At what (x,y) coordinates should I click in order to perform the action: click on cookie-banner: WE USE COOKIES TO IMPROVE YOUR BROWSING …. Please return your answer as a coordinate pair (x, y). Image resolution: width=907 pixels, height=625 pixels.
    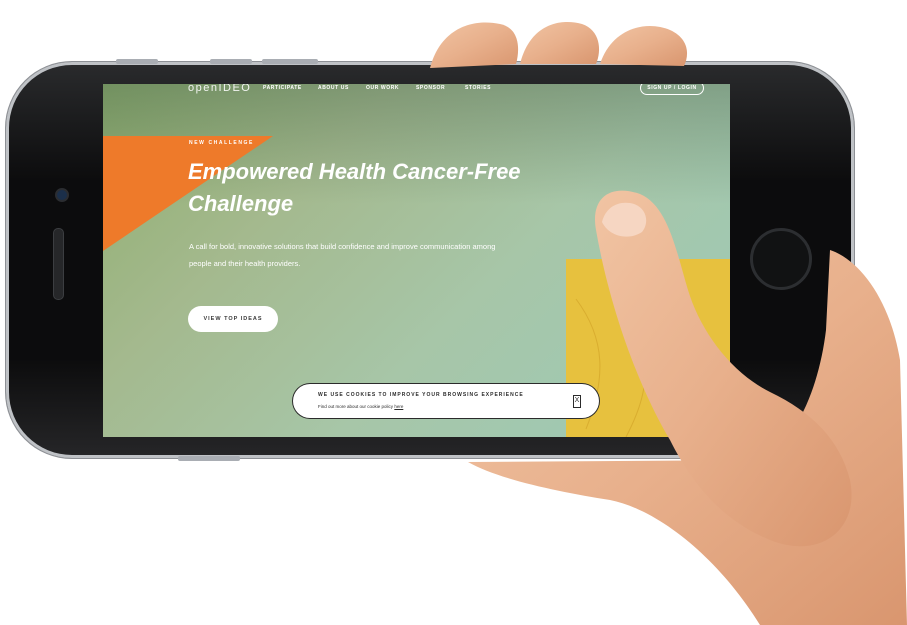
    Looking at the image, I should click on (446, 401).